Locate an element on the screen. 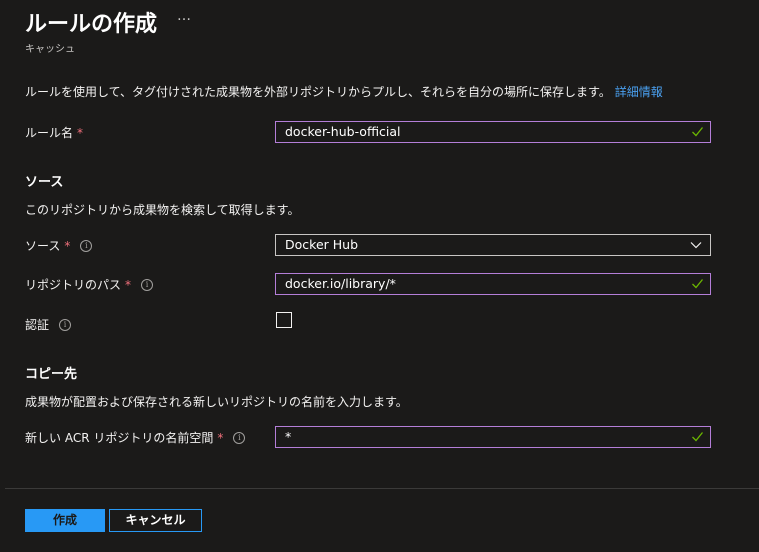 This screenshot has width=759, height=552. source-section-heading: ソース is located at coordinates (44, 182).